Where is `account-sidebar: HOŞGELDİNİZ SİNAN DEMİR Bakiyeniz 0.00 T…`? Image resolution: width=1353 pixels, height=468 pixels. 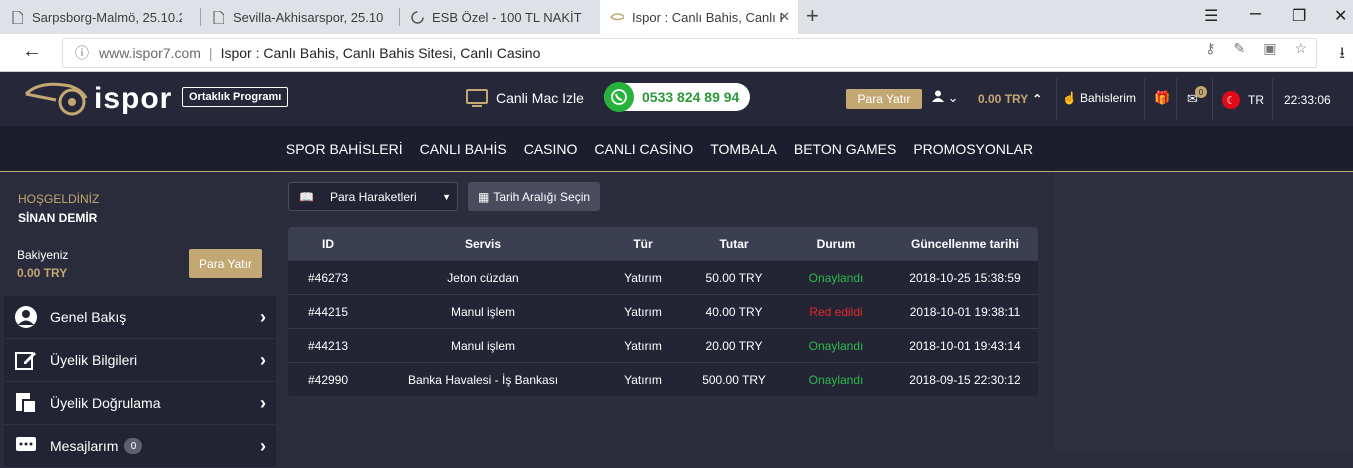 account-sidebar: HOŞGELDİNİZ SİNAN DEMİR Bakiyeniz 0.00 T… is located at coordinates (138, 320).